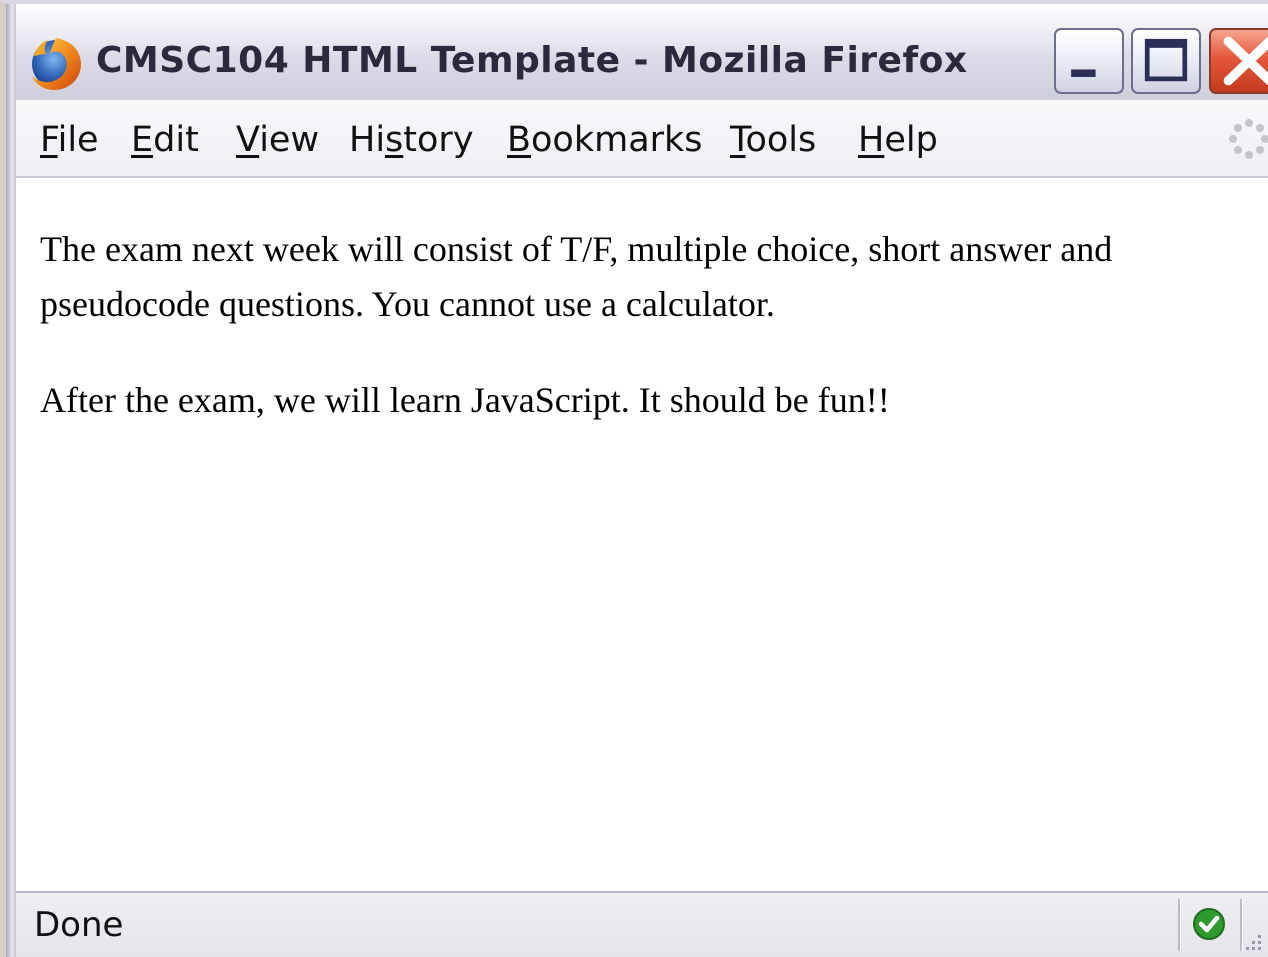 This screenshot has width=1268, height=957. I want to click on title-bar: CMSC104 HTML Template - Mozilla Firefox, so click(637, 52).